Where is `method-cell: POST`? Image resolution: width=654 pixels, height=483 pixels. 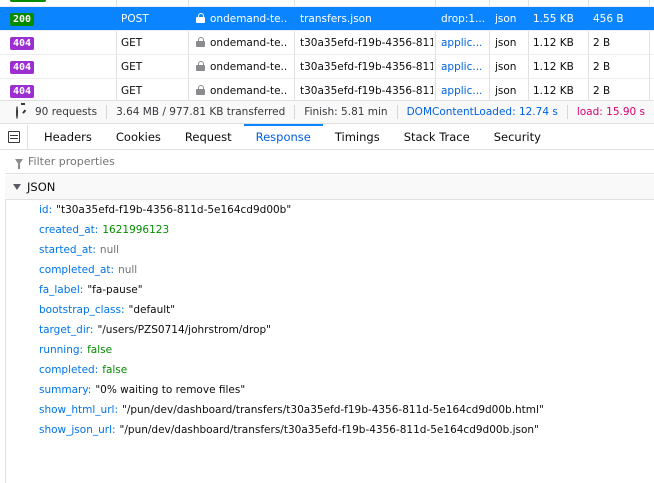
method-cell: POST is located at coordinates (135, 19).